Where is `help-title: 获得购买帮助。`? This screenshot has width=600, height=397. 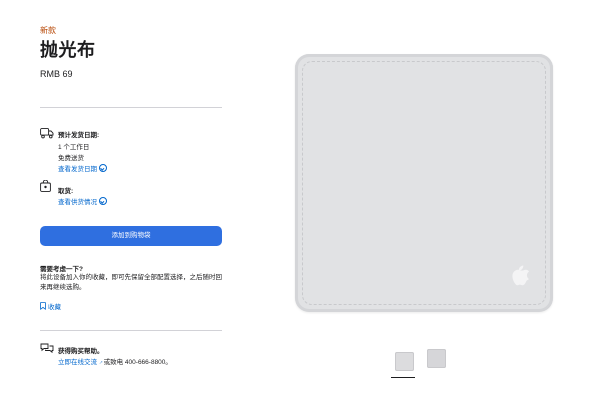
help-title: 获得购买帮助。 is located at coordinates (81, 351).